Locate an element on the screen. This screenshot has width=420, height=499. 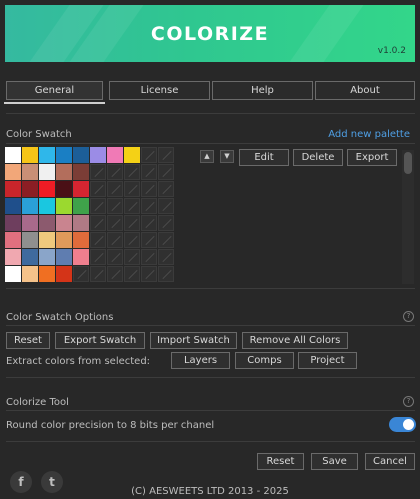
remove-all-colors-button: Remove All Colors is located at coordinates (295, 340).